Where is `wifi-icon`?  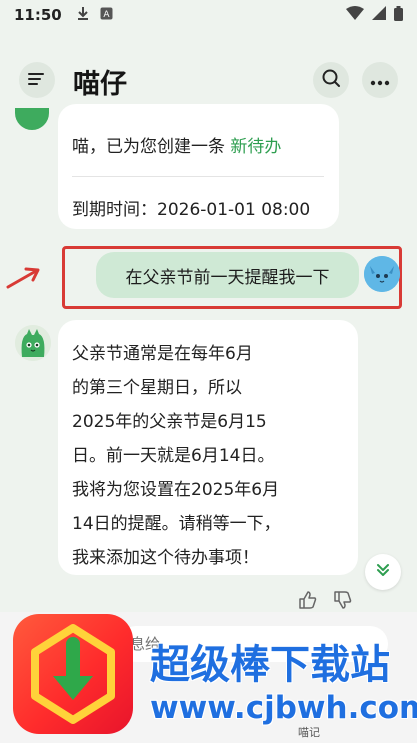 wifi-icon is located at coordinates (355, 15).